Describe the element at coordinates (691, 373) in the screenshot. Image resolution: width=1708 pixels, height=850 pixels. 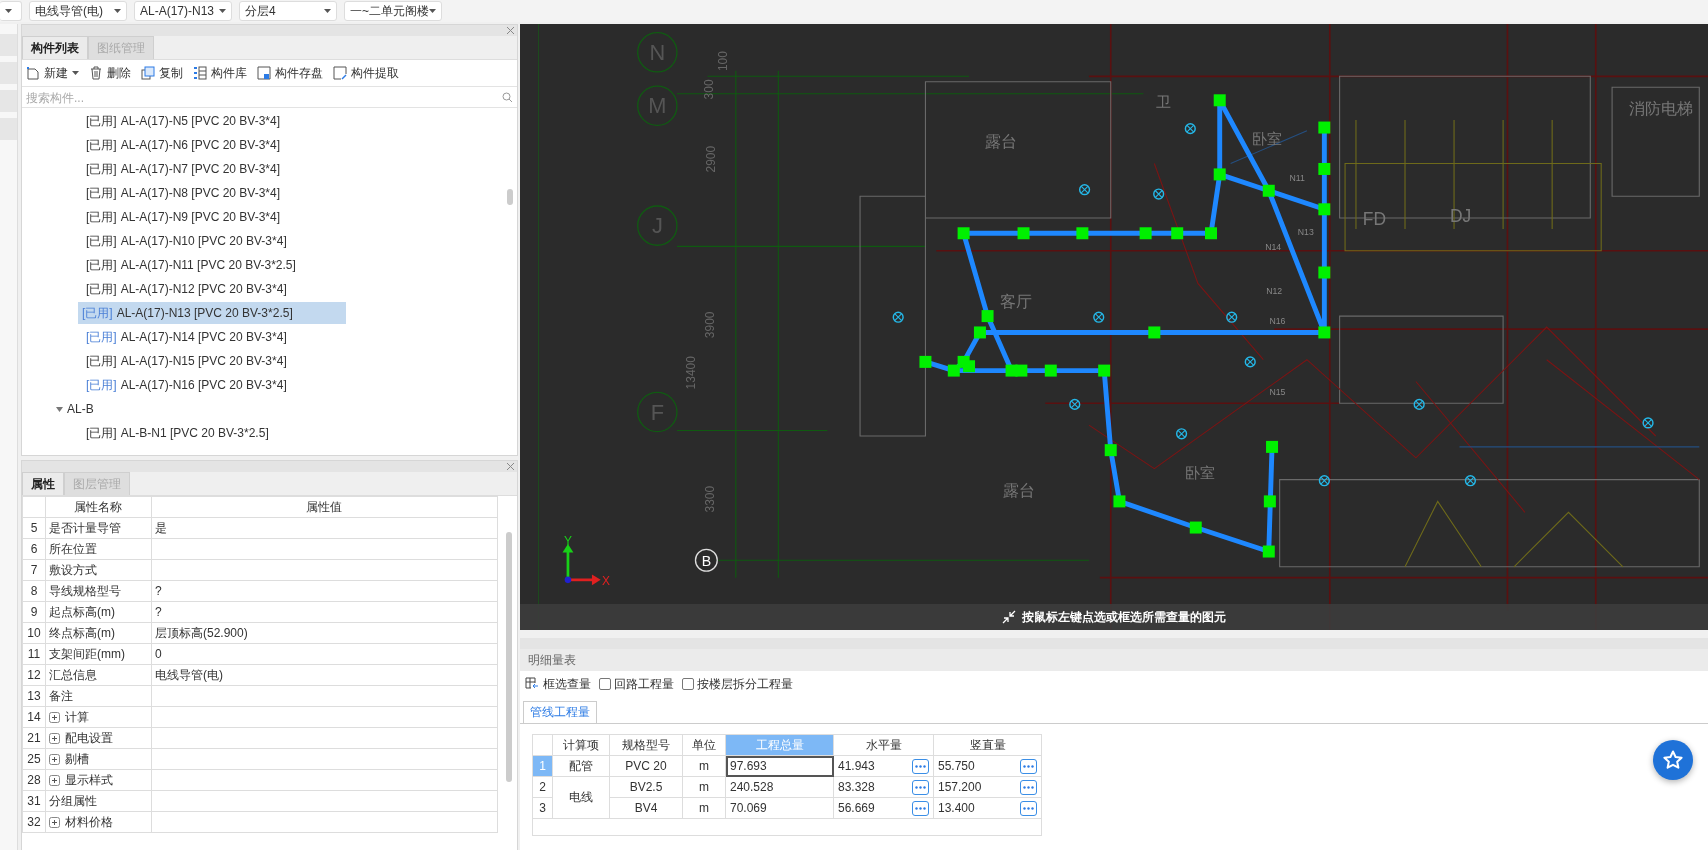
I see `dimension-label: 13400` at that location.